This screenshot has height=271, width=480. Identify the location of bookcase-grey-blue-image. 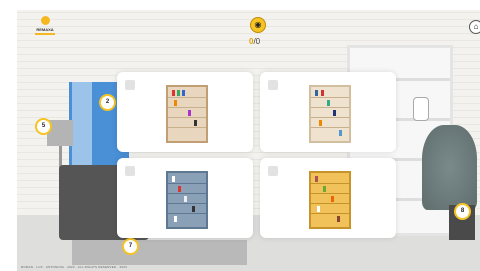
(187, 200).